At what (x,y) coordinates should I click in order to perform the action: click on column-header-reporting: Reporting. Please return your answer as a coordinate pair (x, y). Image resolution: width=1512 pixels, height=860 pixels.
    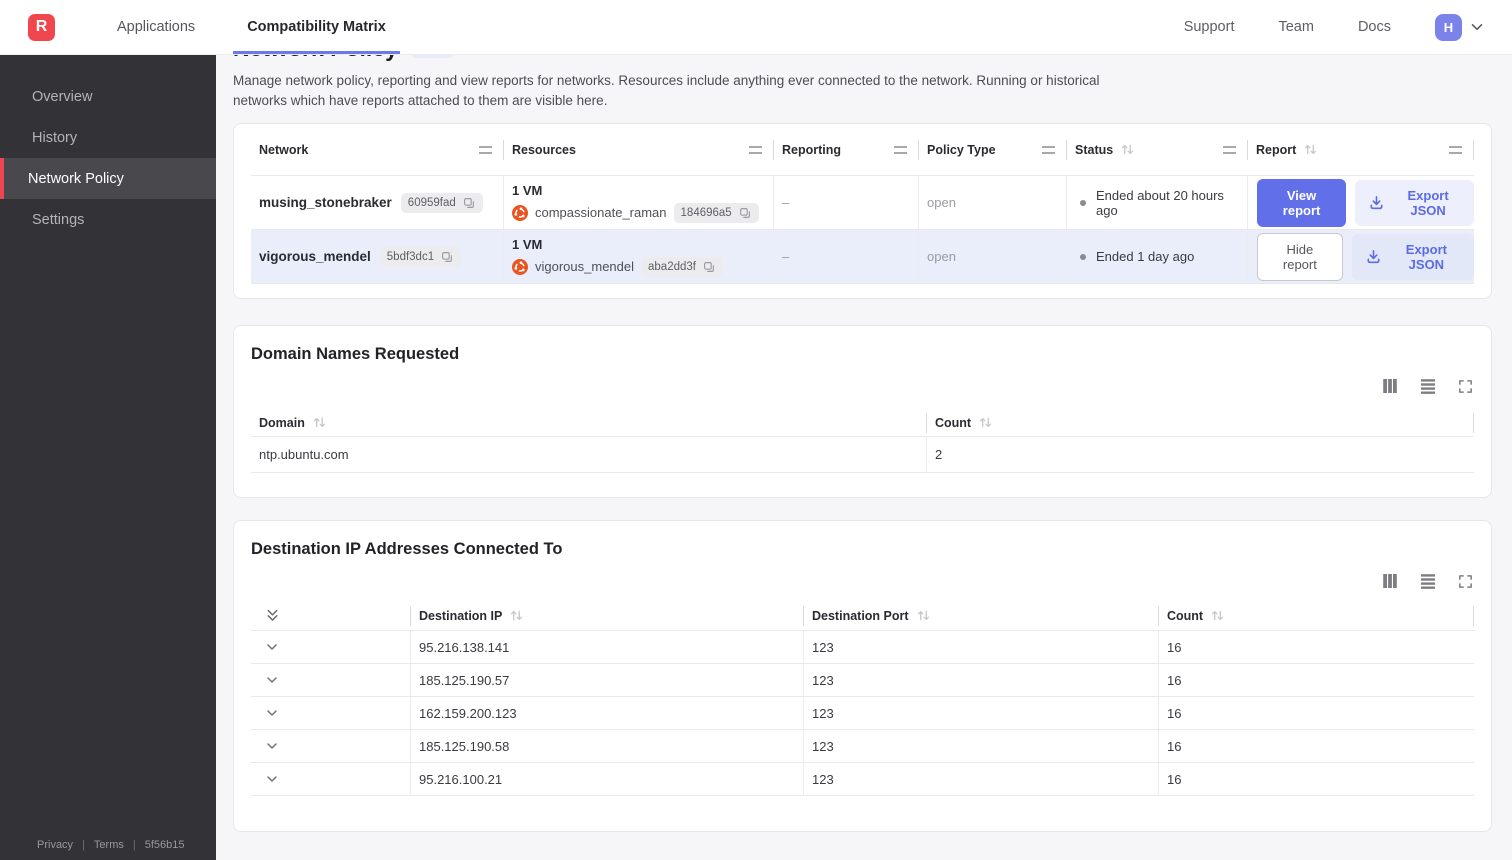
    Looking at the image, I should click on (846, 149).